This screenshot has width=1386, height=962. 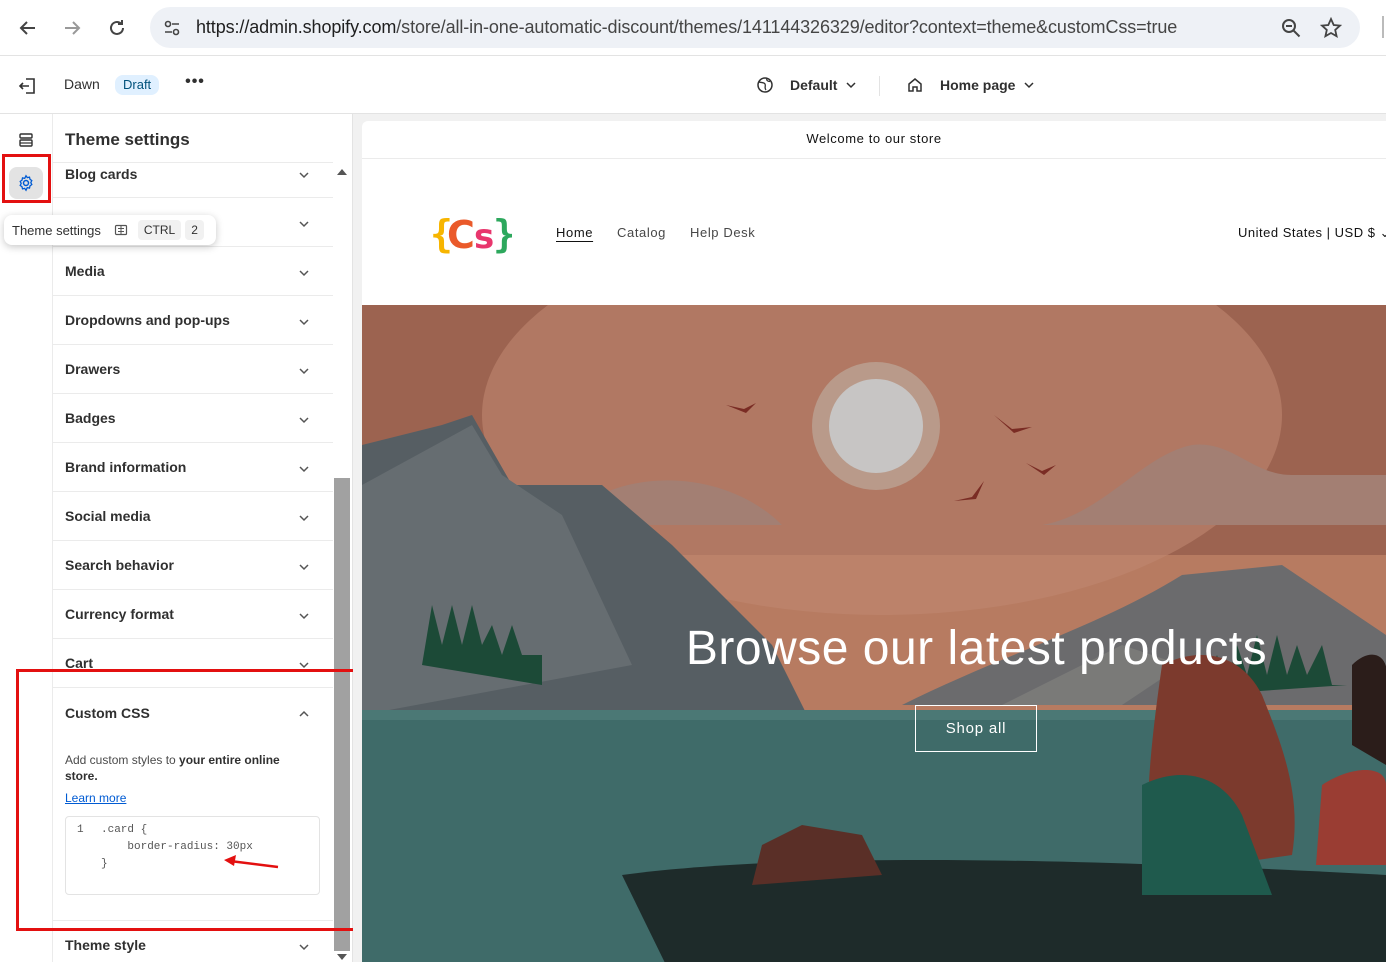 What do you see at coordinates (693, 85) in the screenshot?
I see `editor-topbar: Dawn Draft ••• Default Home page` at bounding box center [693, 85].